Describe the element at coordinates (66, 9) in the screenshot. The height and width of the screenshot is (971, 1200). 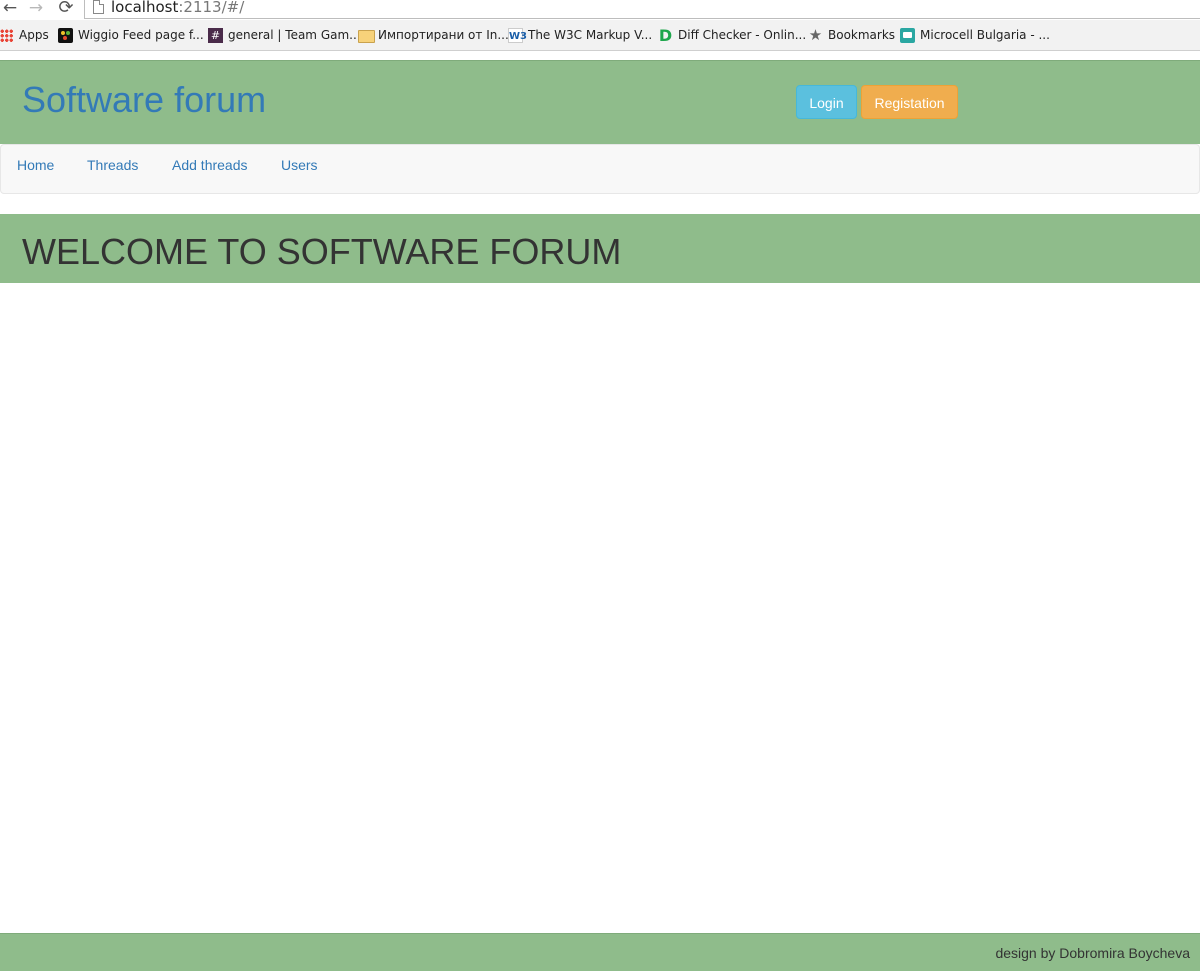
I see `reload-icon: ⟳` at that location.